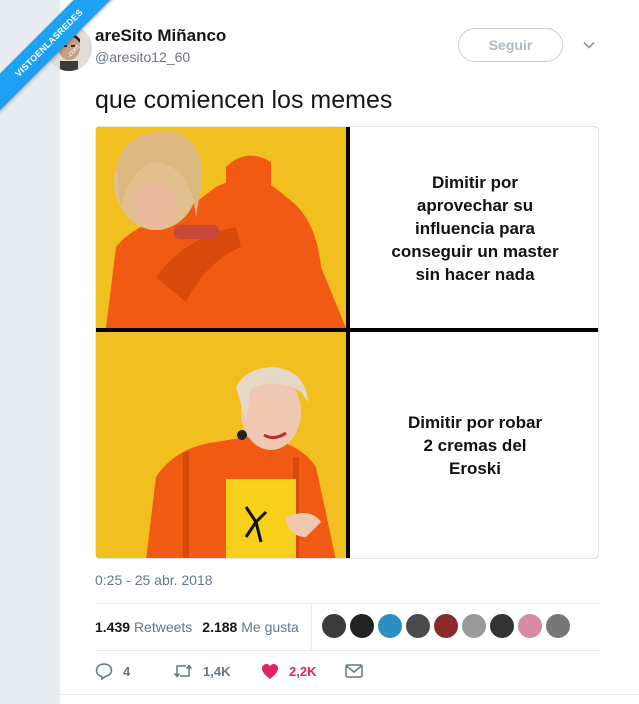 The height and width of the screenshot is (704, 639). I want to click on message-action, so click(354, 671).